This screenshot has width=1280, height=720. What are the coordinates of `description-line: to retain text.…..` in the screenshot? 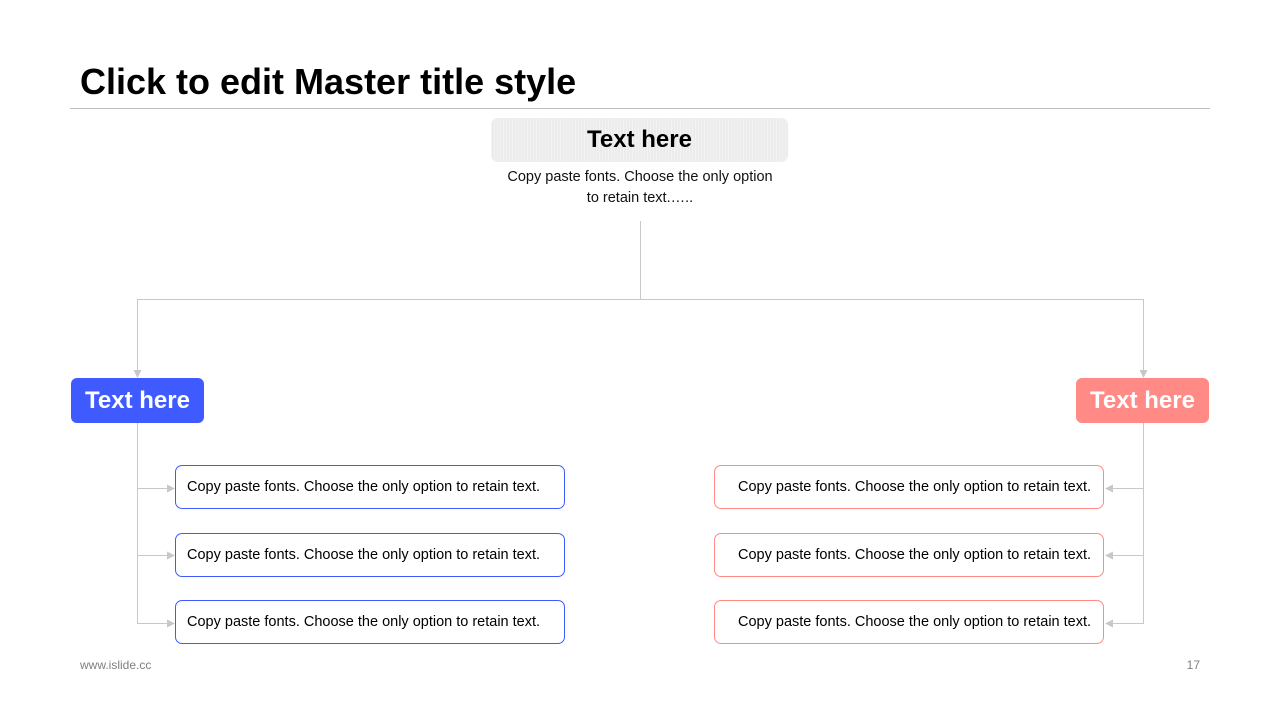 It's located at (640, 198).